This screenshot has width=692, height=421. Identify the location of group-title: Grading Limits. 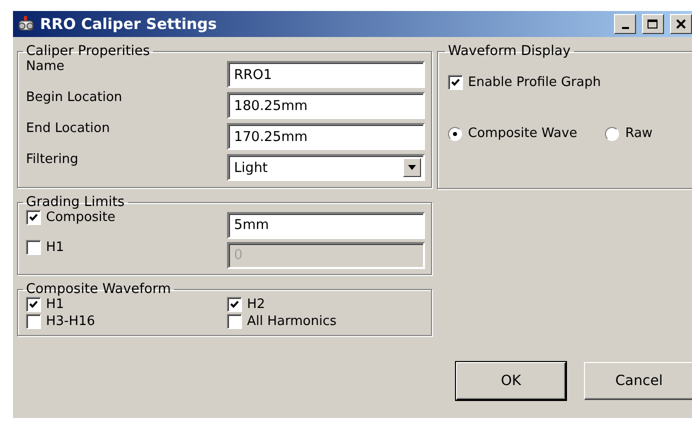
(75, 202).